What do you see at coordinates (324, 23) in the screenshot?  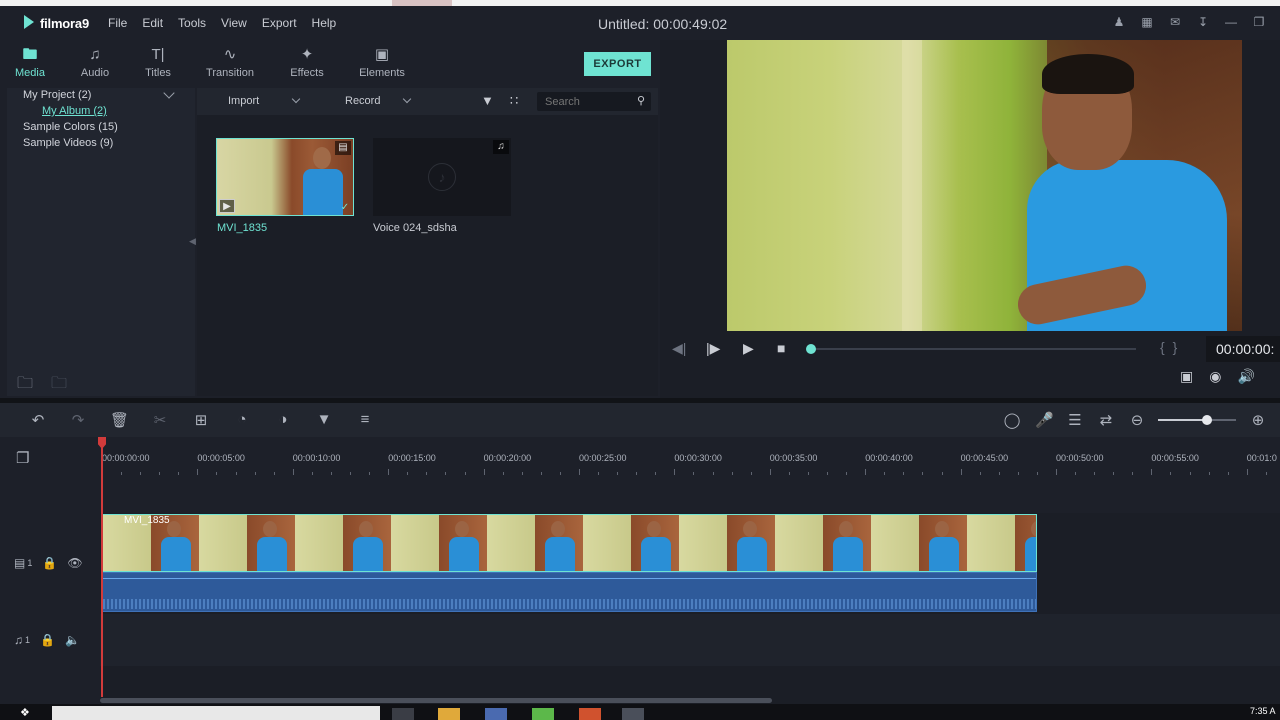 I see `menu-help: Help` at bounding box center [324, 23].